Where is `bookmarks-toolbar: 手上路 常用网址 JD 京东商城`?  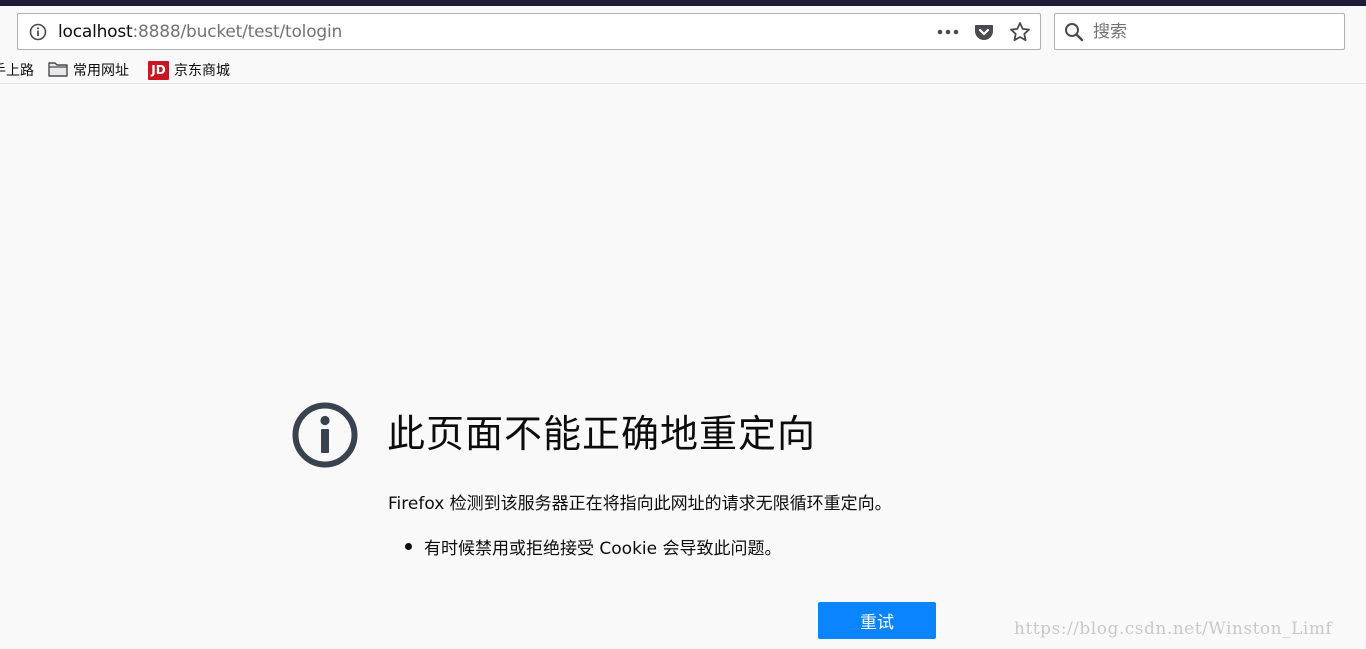
bookmarks-toolbar: 手上路 常用网址 JD 京东商城 is located at coordinates (683, 70).